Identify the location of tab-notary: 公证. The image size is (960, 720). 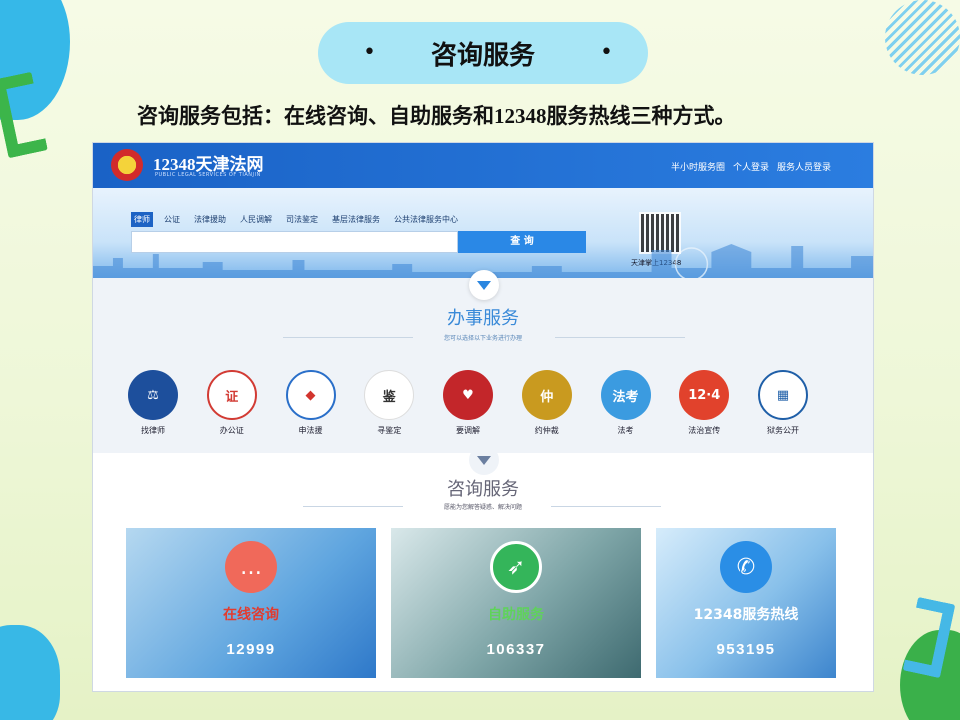
(172, 219).